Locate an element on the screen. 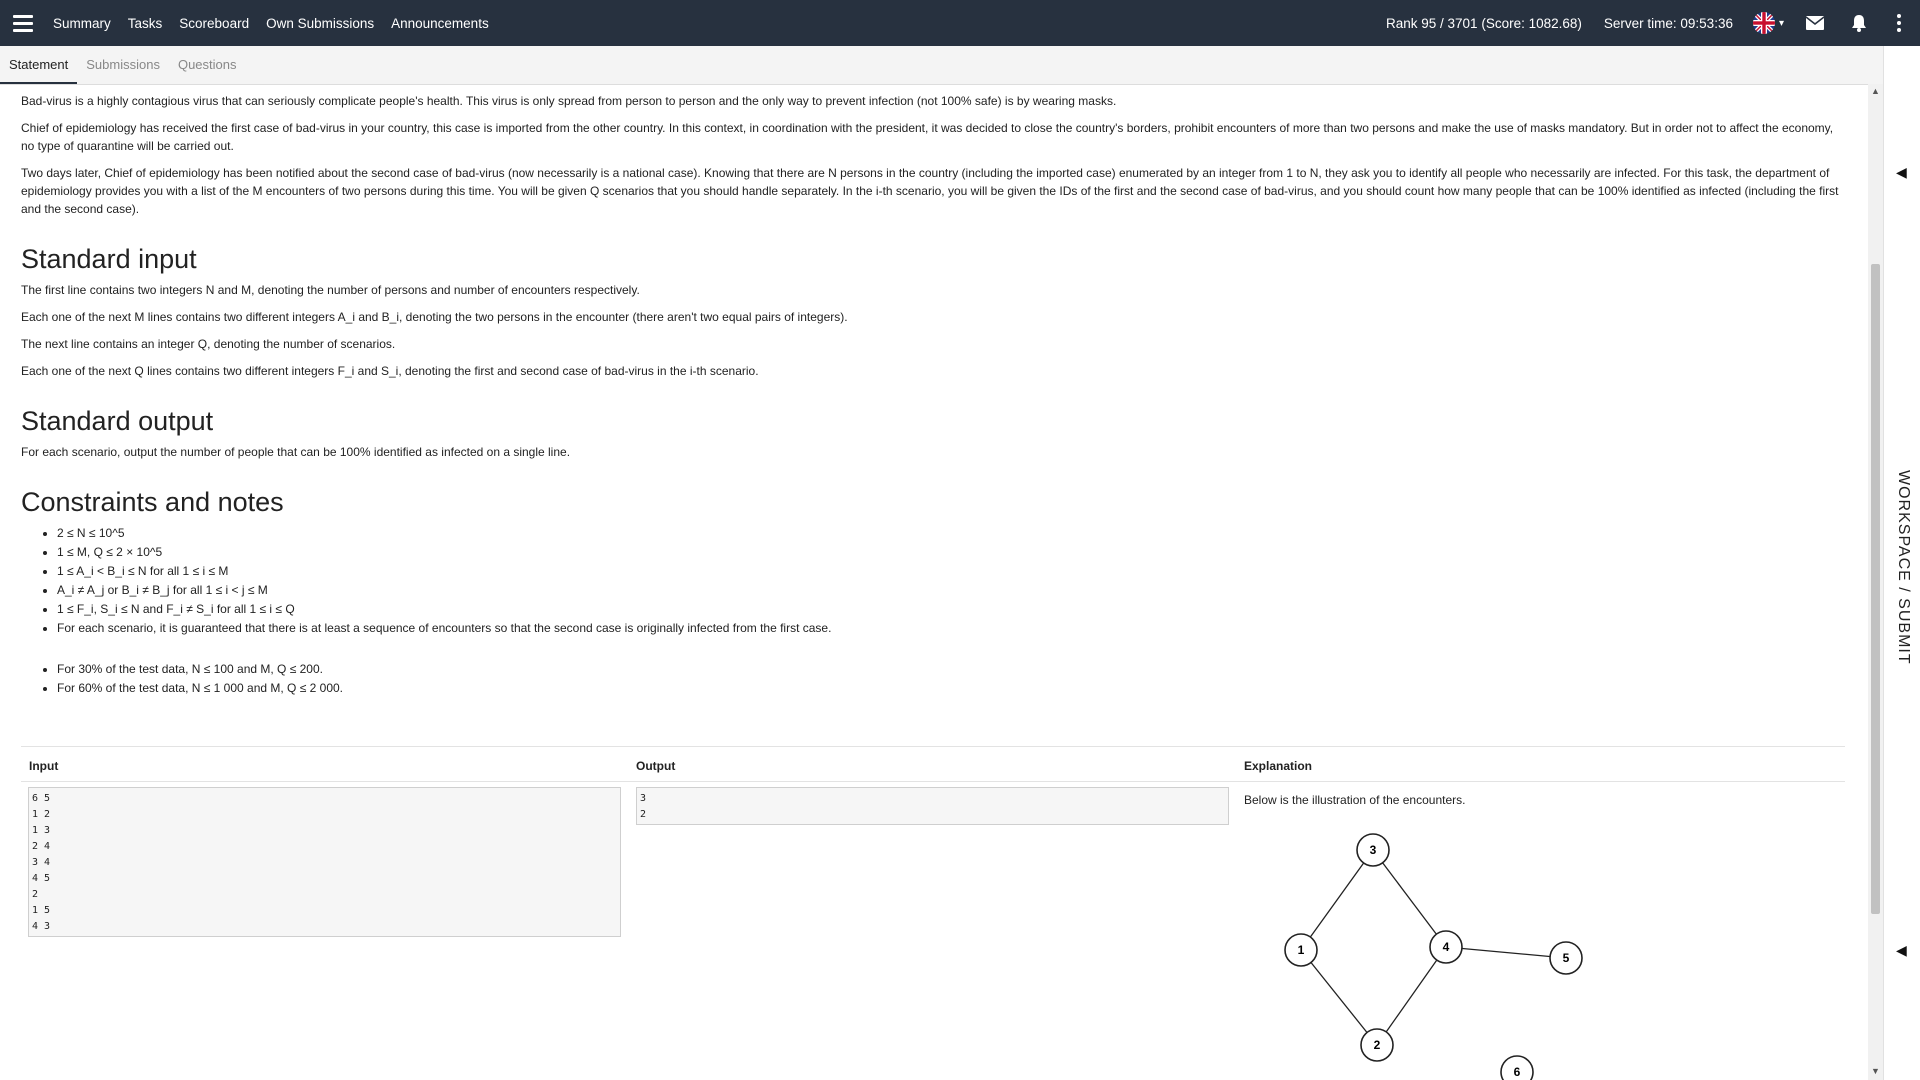  svg-text: 4 is located at coordinates (1446, 947).